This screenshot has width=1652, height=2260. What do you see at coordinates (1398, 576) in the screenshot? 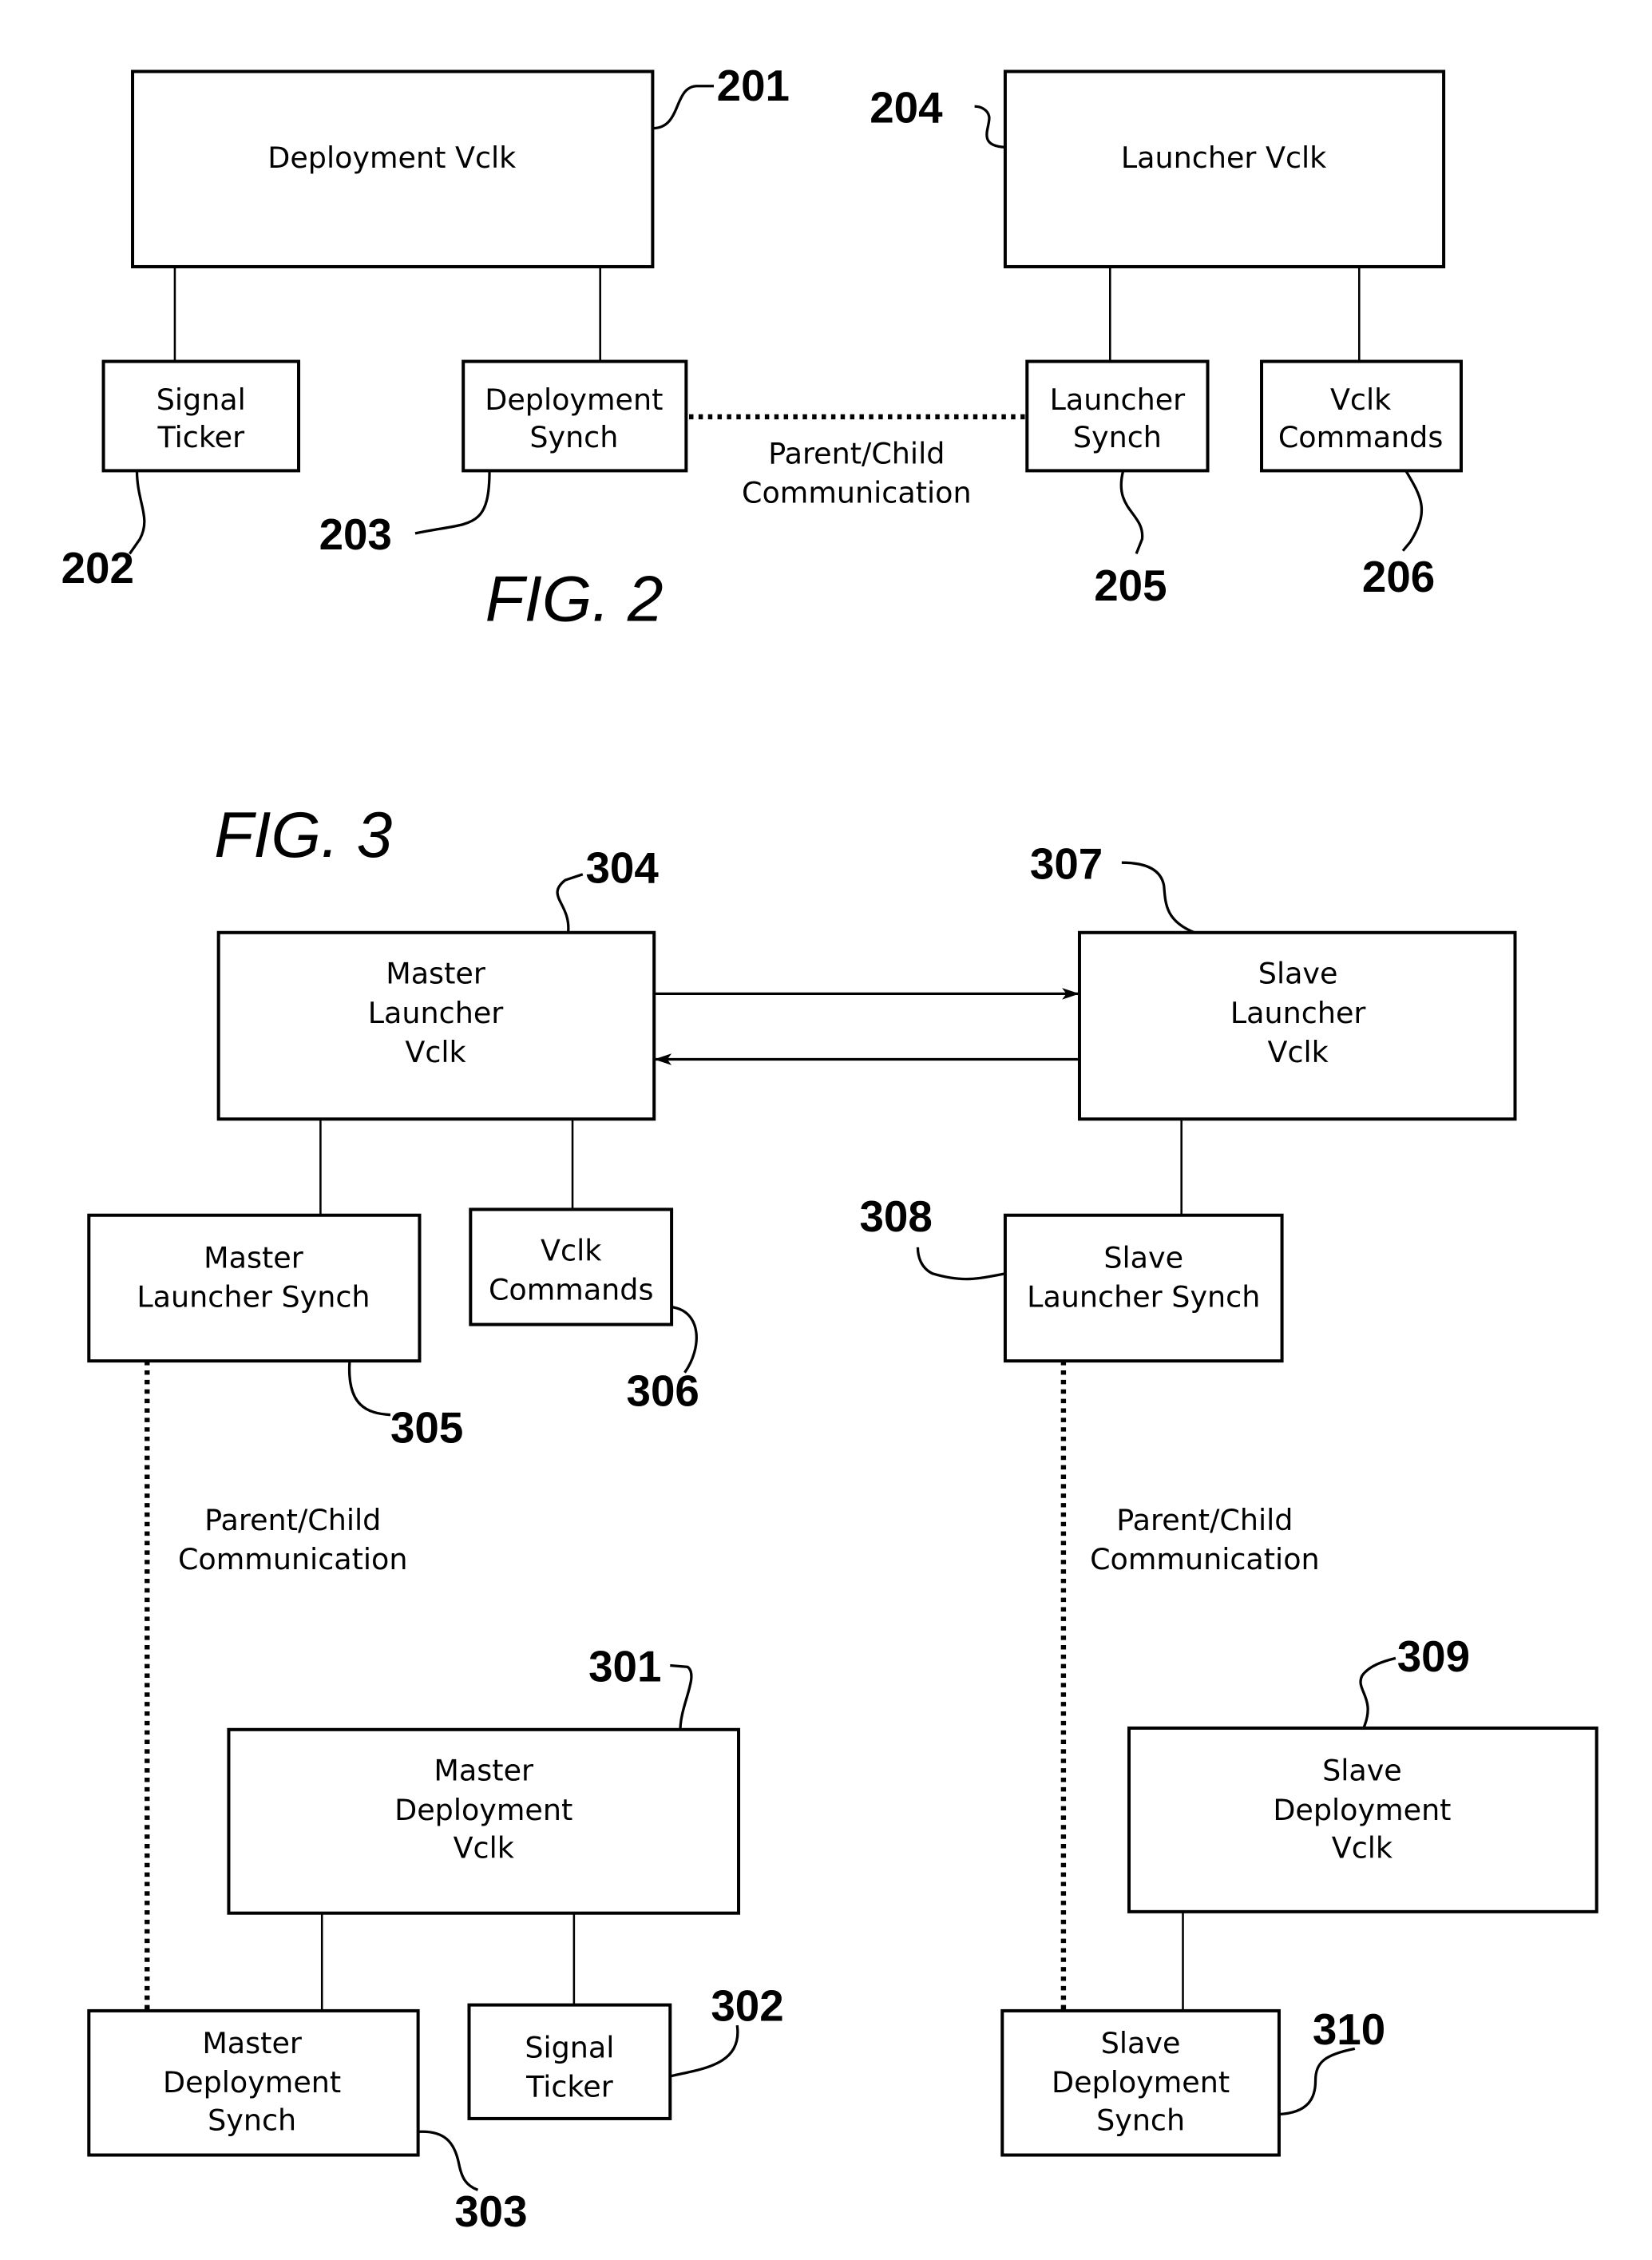
I see `ref-206: 206` at bounding box center [1398, 576].